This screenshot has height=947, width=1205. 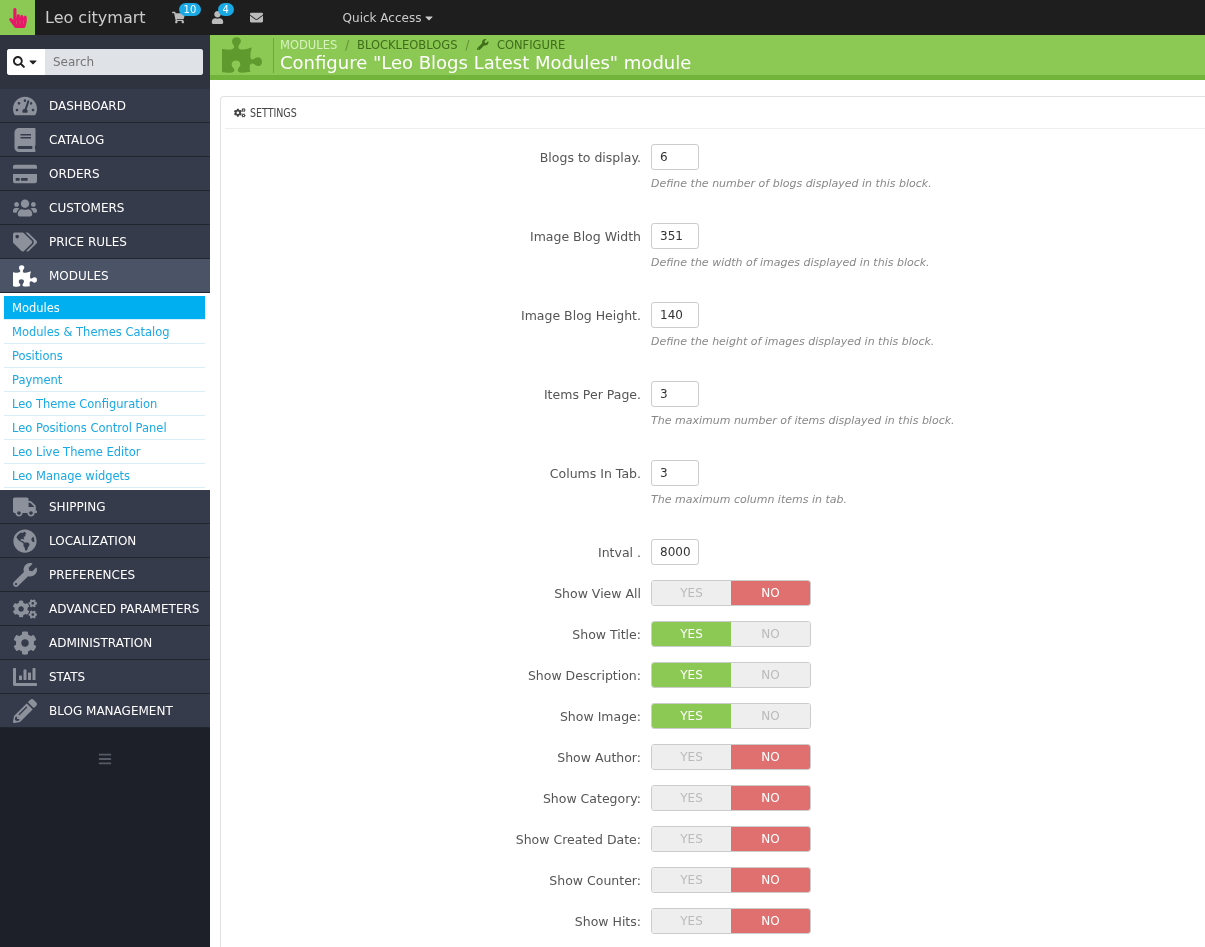 I want to click on menu-label: LOCALIZATION, so click(x=93, y=540).